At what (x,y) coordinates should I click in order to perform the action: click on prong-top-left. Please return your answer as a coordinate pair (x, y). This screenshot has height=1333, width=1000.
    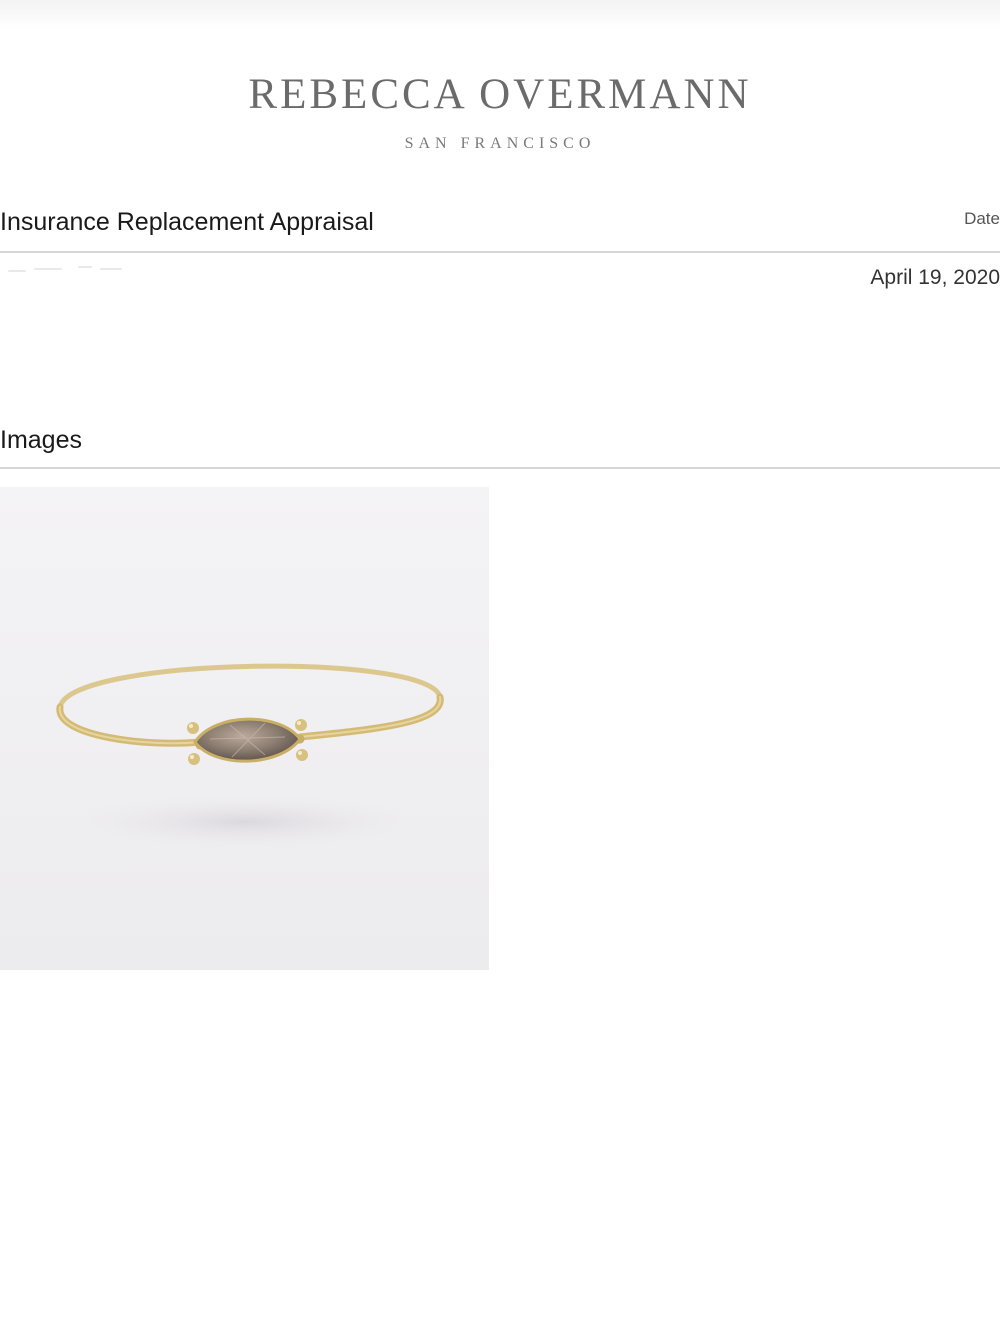
    Looking at the image, I should click on (193, 728).